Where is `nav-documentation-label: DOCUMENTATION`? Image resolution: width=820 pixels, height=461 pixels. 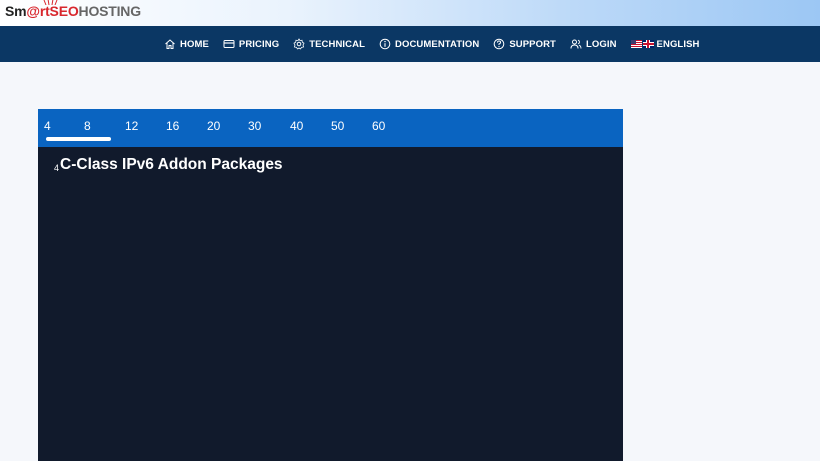 nav-documentation-label: DOCUMENTATION is located at coordinates (437, 44).